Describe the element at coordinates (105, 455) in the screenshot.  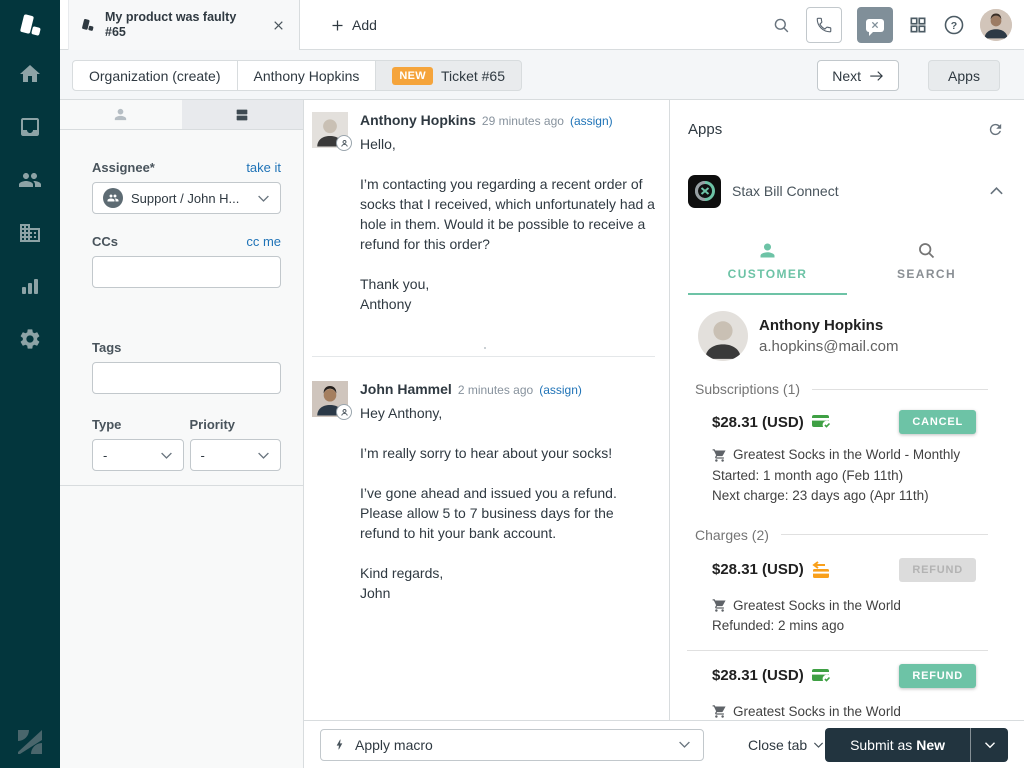
I see `type-value: -` at that location.